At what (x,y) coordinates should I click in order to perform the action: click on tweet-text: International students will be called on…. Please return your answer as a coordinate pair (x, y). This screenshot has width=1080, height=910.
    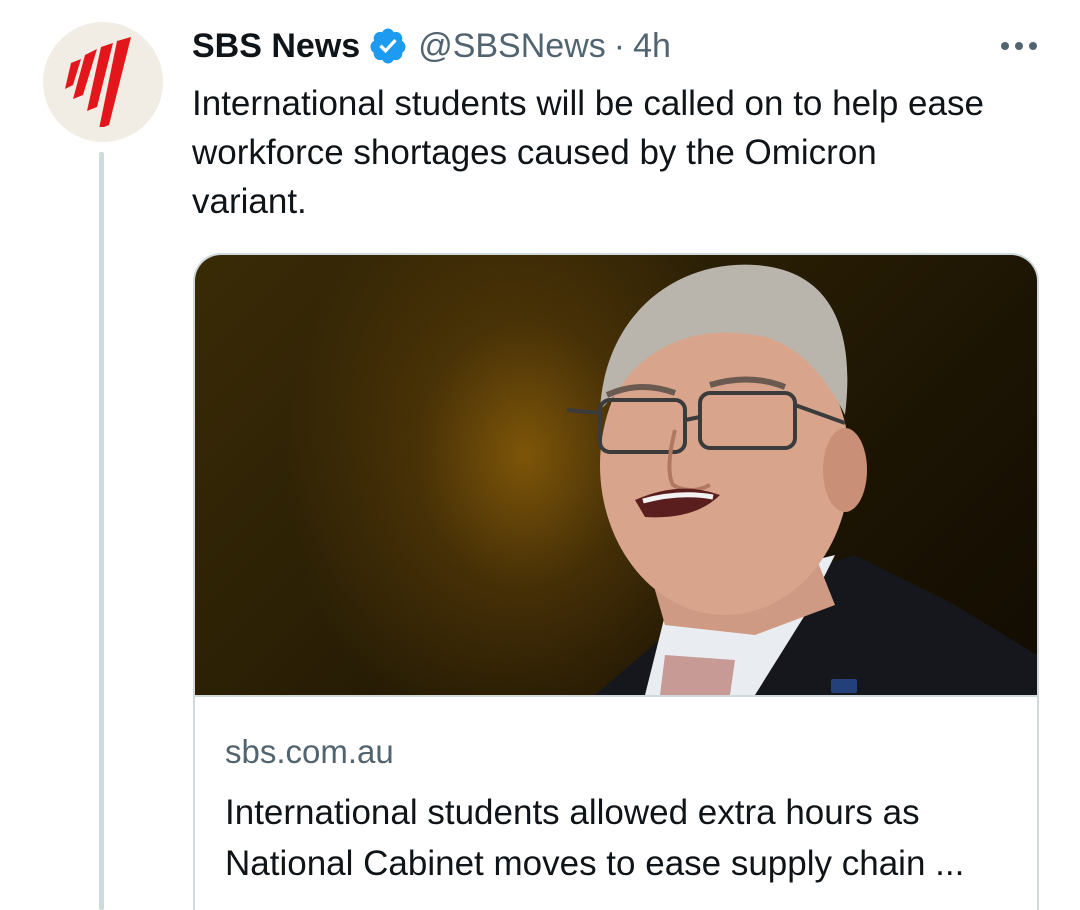
    Looking at the image, I should click on (622, 152).